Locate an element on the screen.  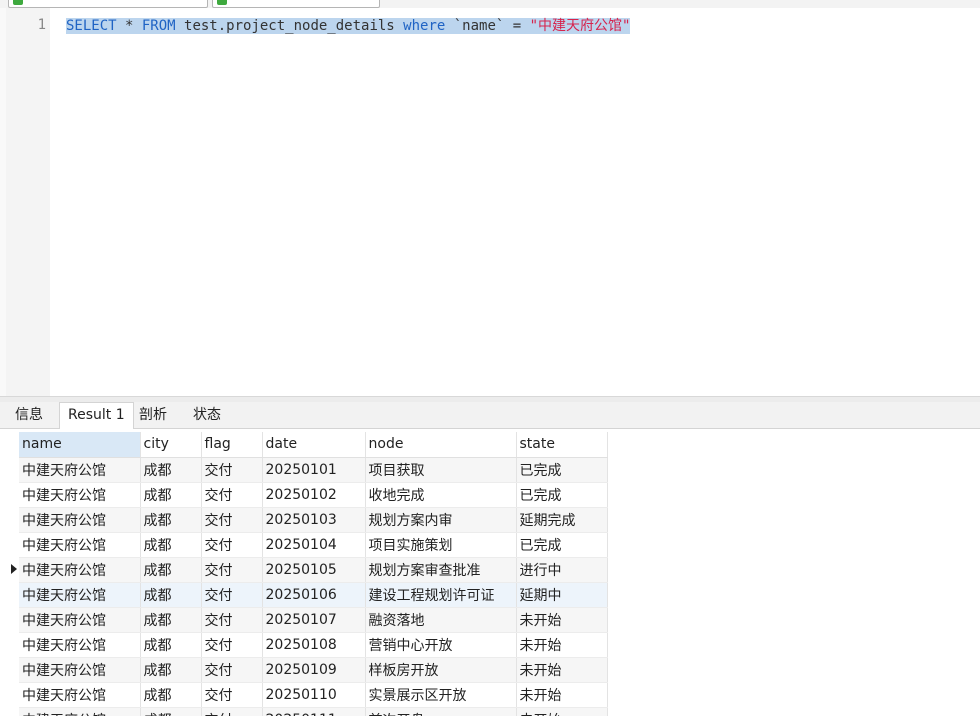
table-row: 中建天府公馆 成都 交付 20250104 项目实施策划 已完成 is located at coordinates (313, 545).